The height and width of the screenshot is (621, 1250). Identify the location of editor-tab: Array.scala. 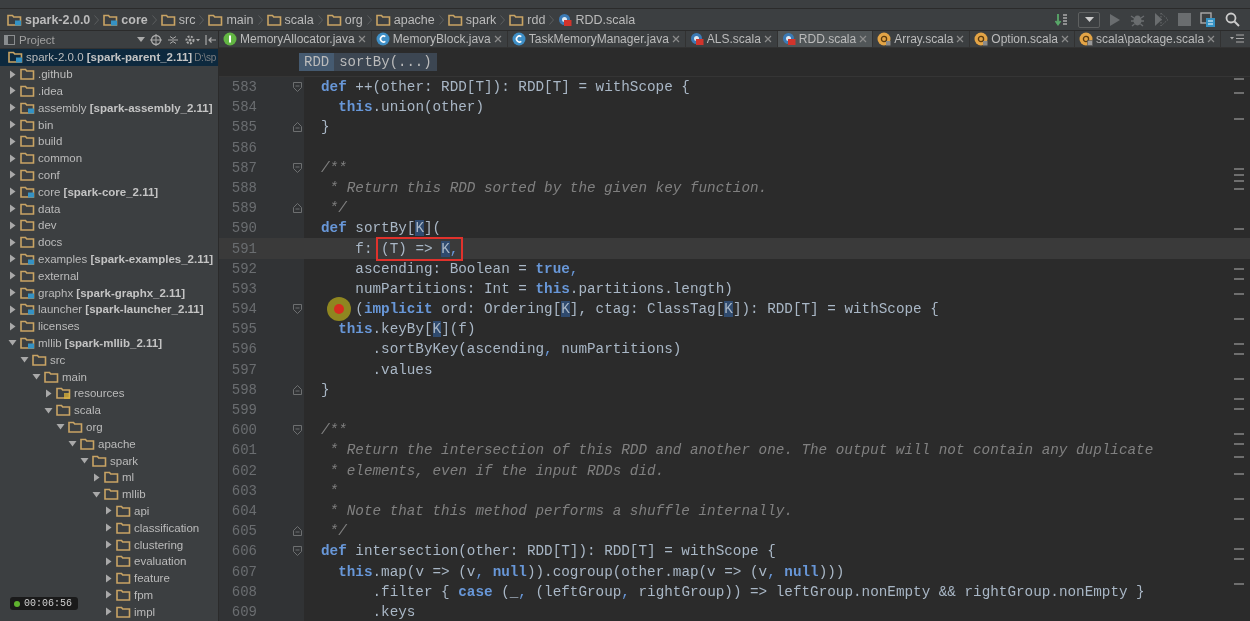
(922, 39).